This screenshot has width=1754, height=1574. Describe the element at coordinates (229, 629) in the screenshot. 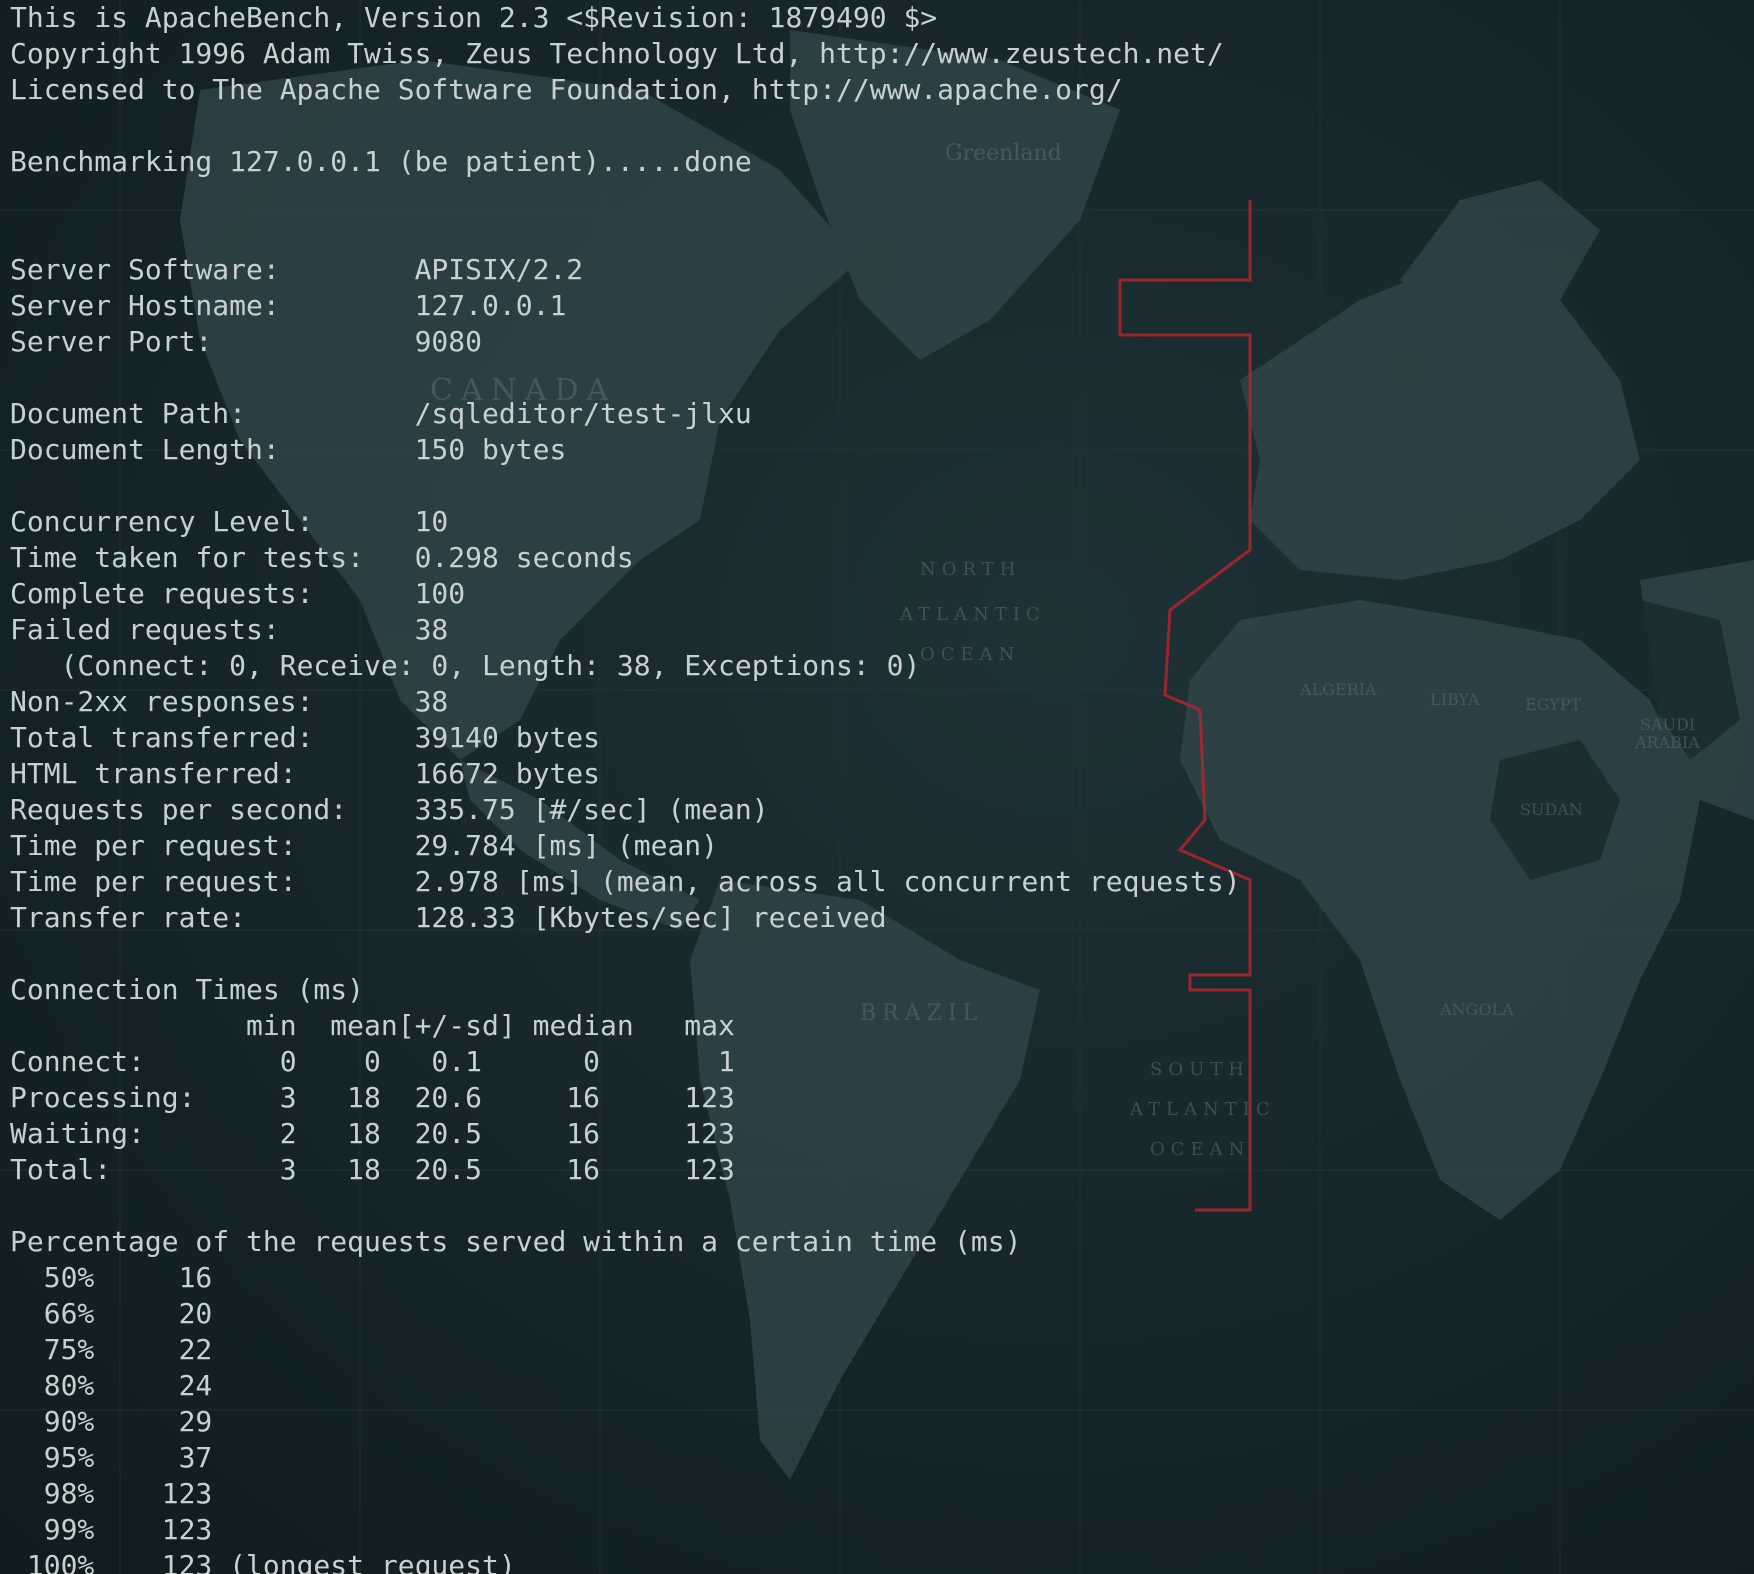

I see `terminal-line: Failed requests: 38` at that location.